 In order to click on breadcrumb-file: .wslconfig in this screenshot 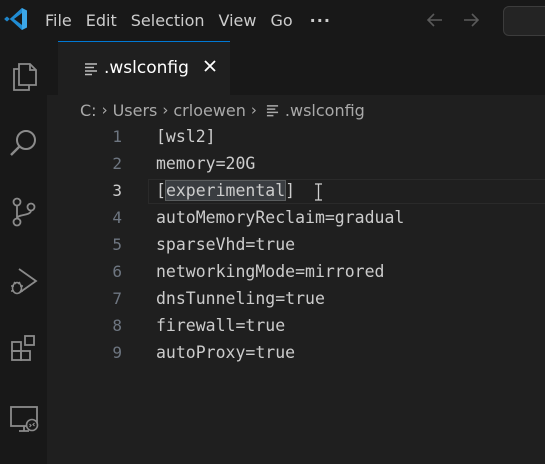, I will do `click(313, 110)`.